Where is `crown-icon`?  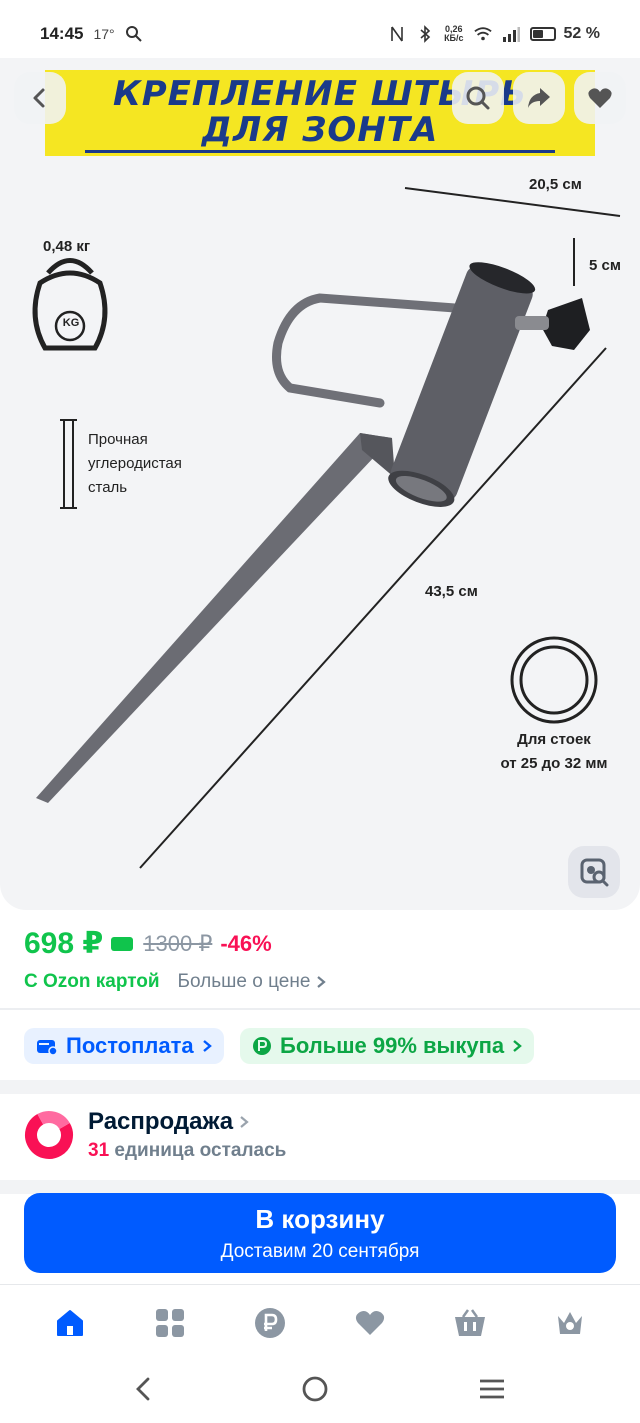
crown-icon is located at coordinates (570, 1322).